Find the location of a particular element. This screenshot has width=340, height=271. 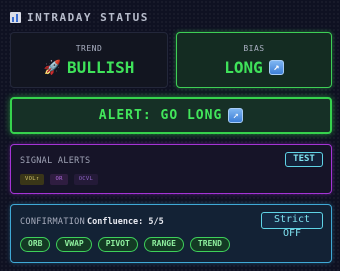

bar-chart-icon is located at coordinates (15, 17).